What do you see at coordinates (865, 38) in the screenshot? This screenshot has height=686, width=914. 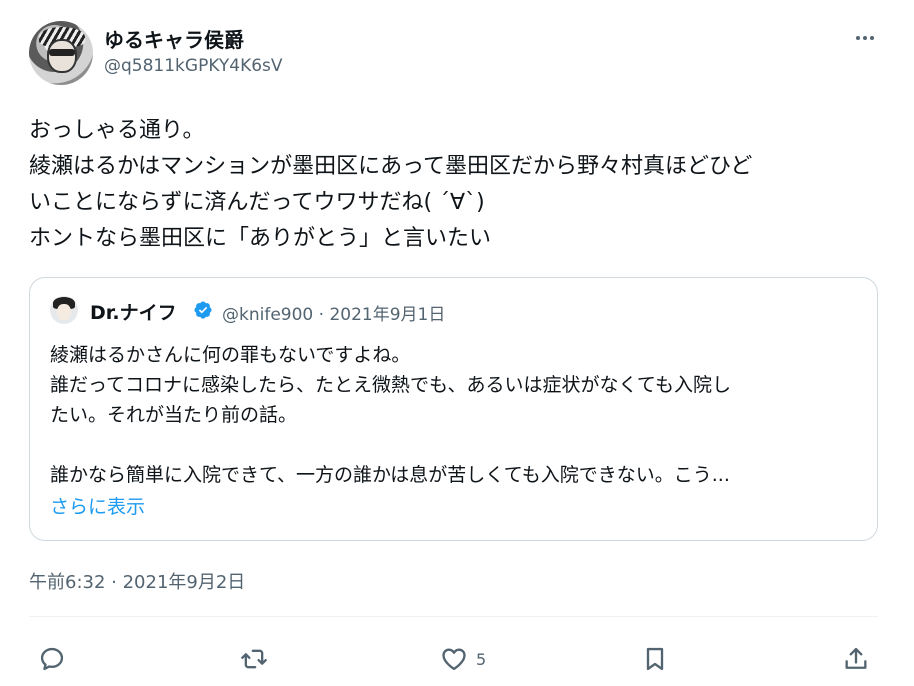 I see `more-icon` at bounding box center [865, 38].